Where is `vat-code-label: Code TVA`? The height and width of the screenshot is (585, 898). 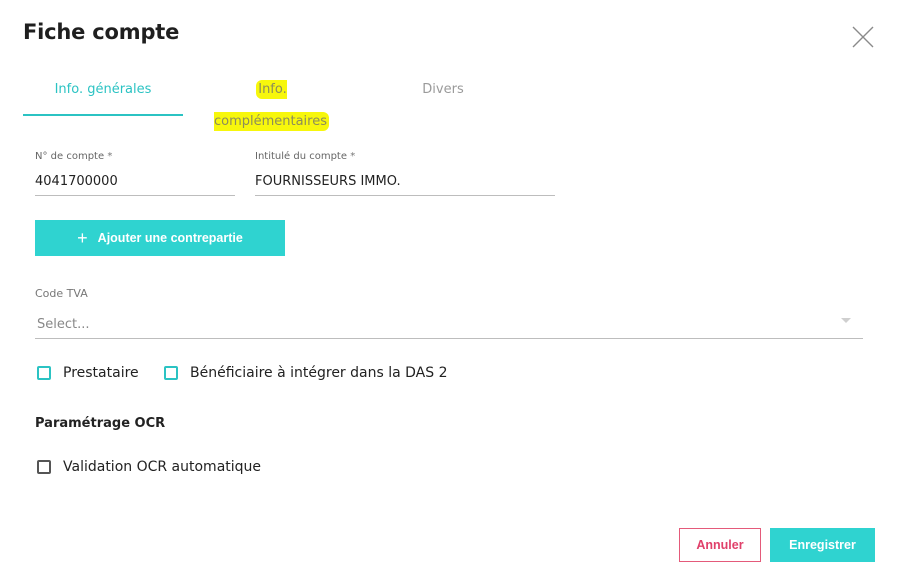 vat-code-label: Code TVA is located at coordinates (61, 293).